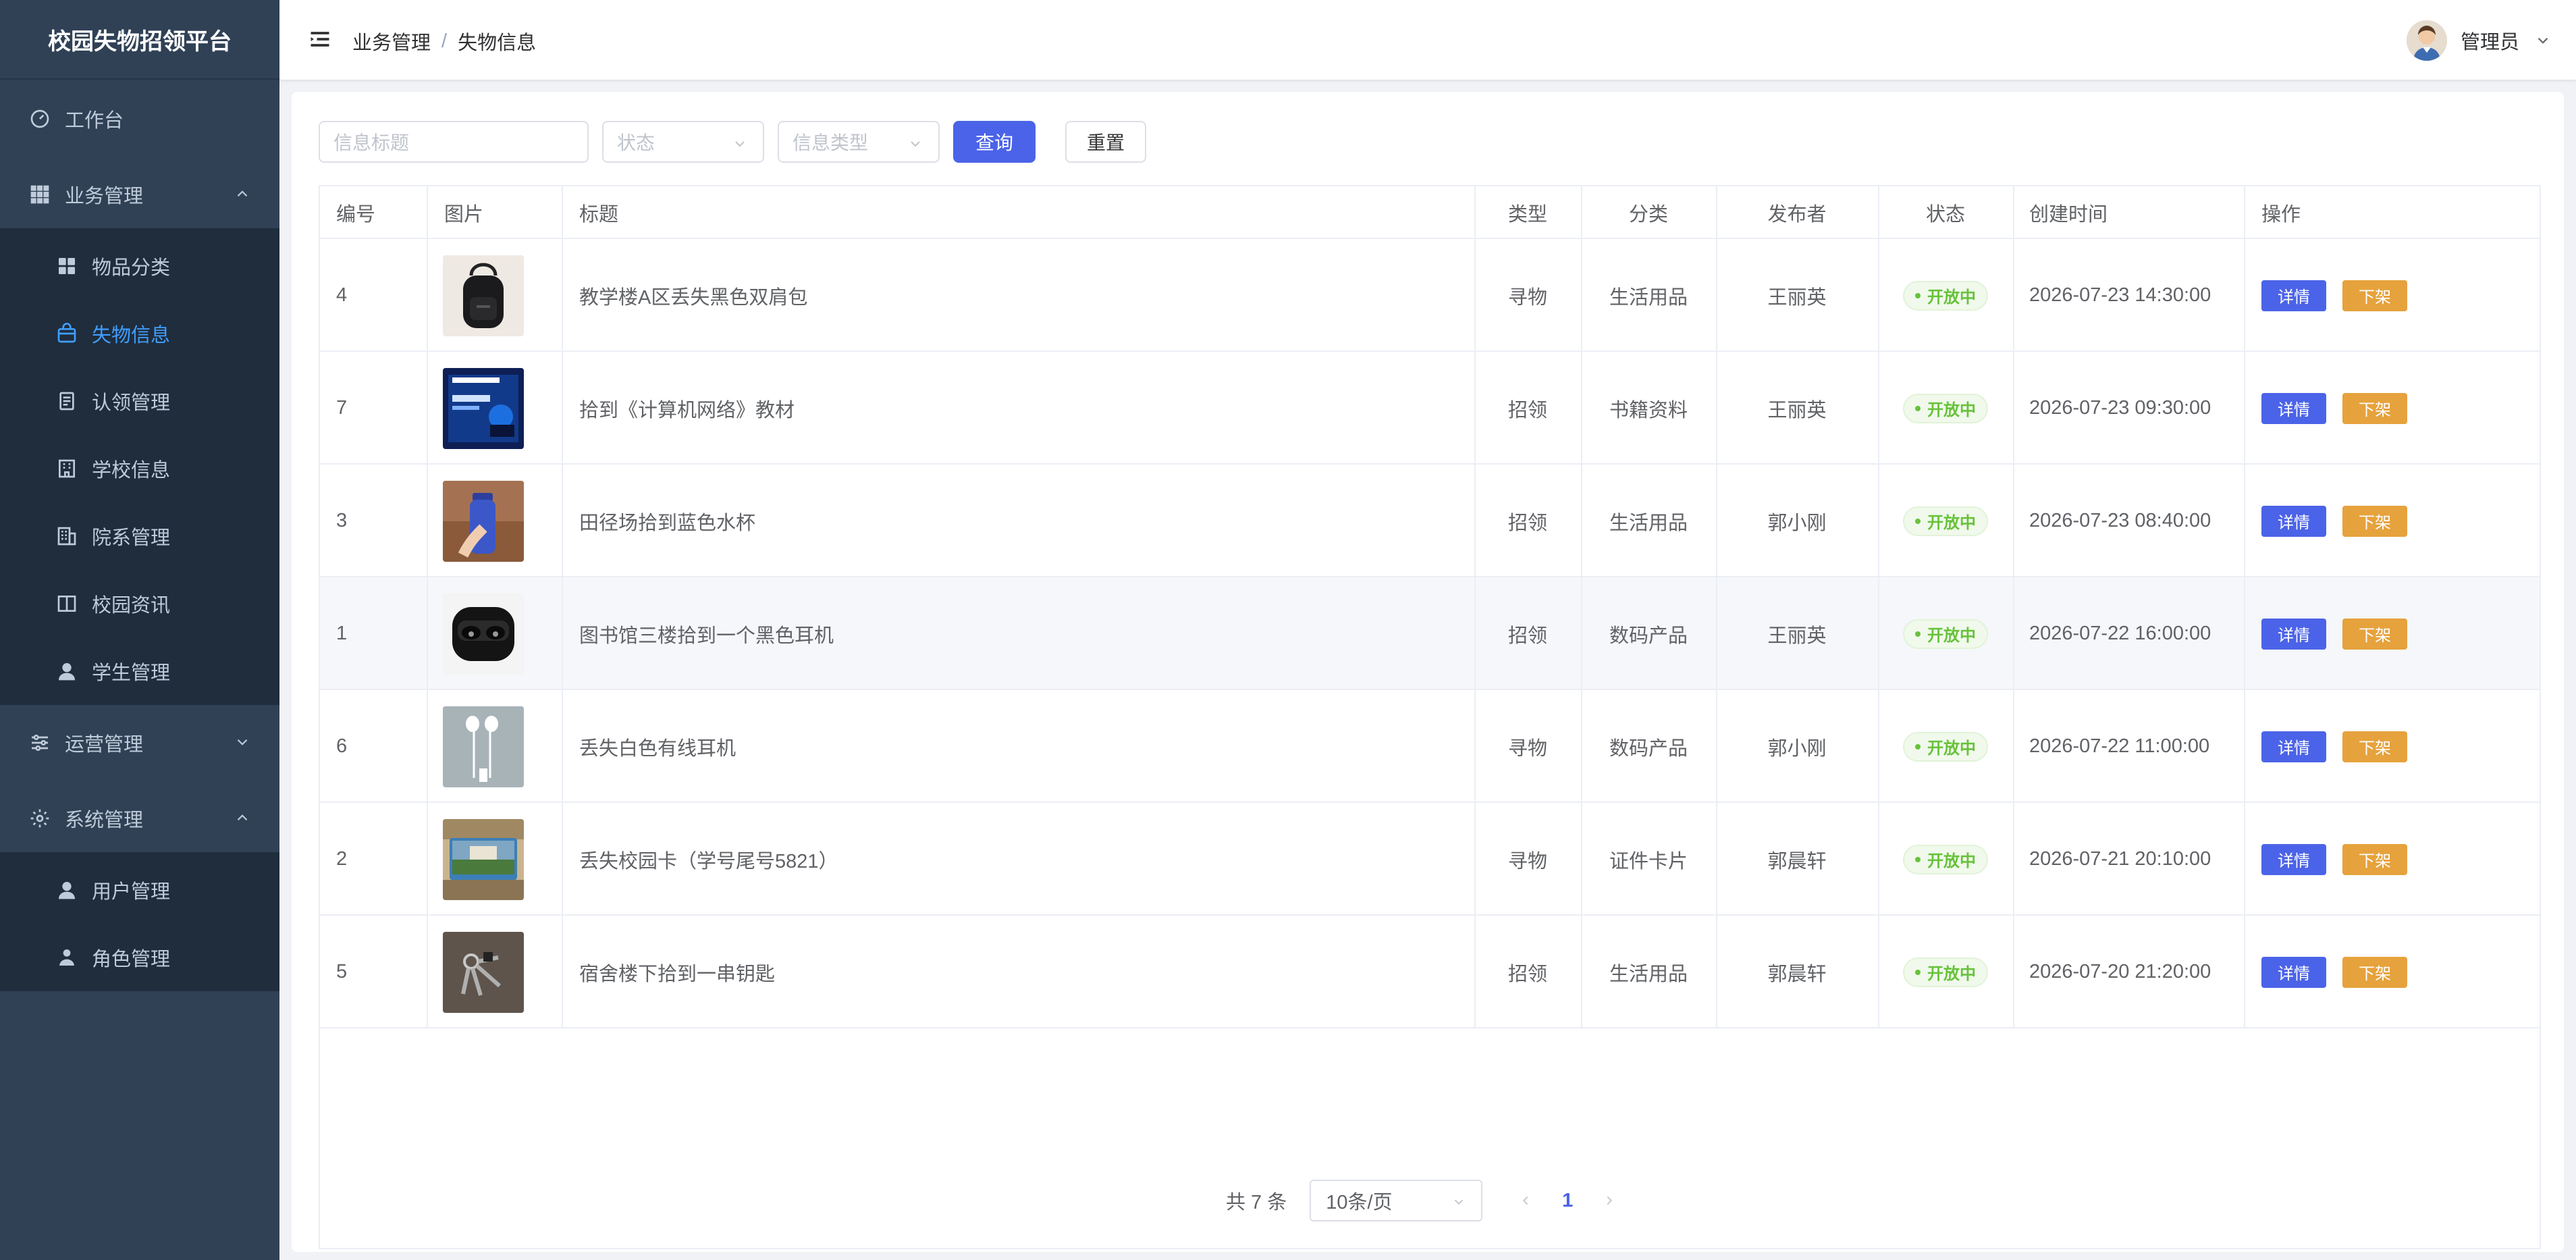  What do you see at coordinates (1918, 408) in the screenshot?
I see `status-dot` at bounding box center [1918, 408].